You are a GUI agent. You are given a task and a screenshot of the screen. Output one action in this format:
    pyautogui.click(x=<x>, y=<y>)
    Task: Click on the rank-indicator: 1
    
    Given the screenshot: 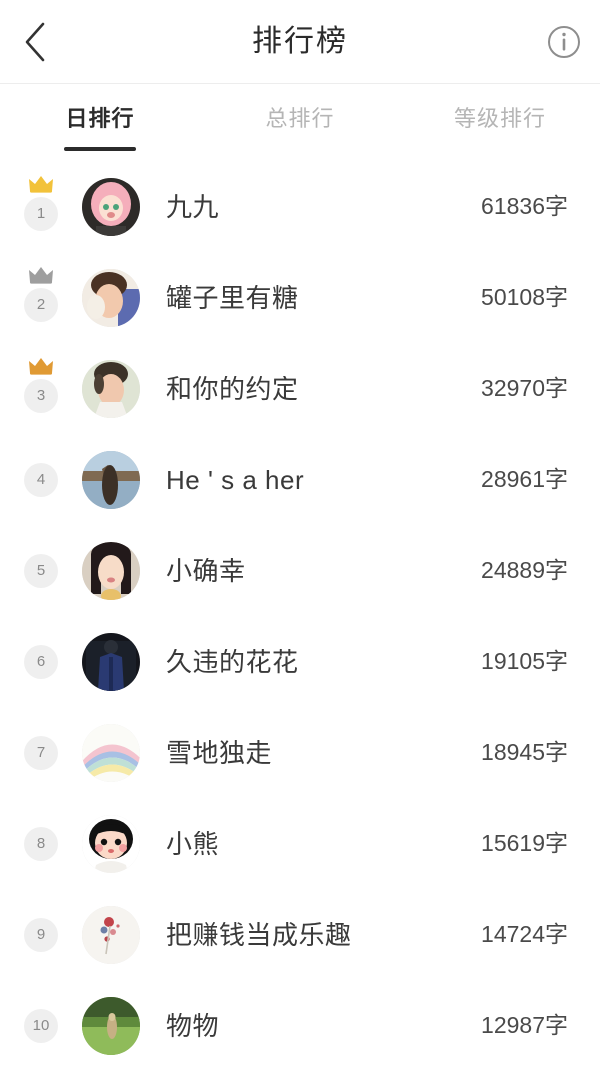 What is the action you would take?
    pyautogui.click(x=41, y=207)
    